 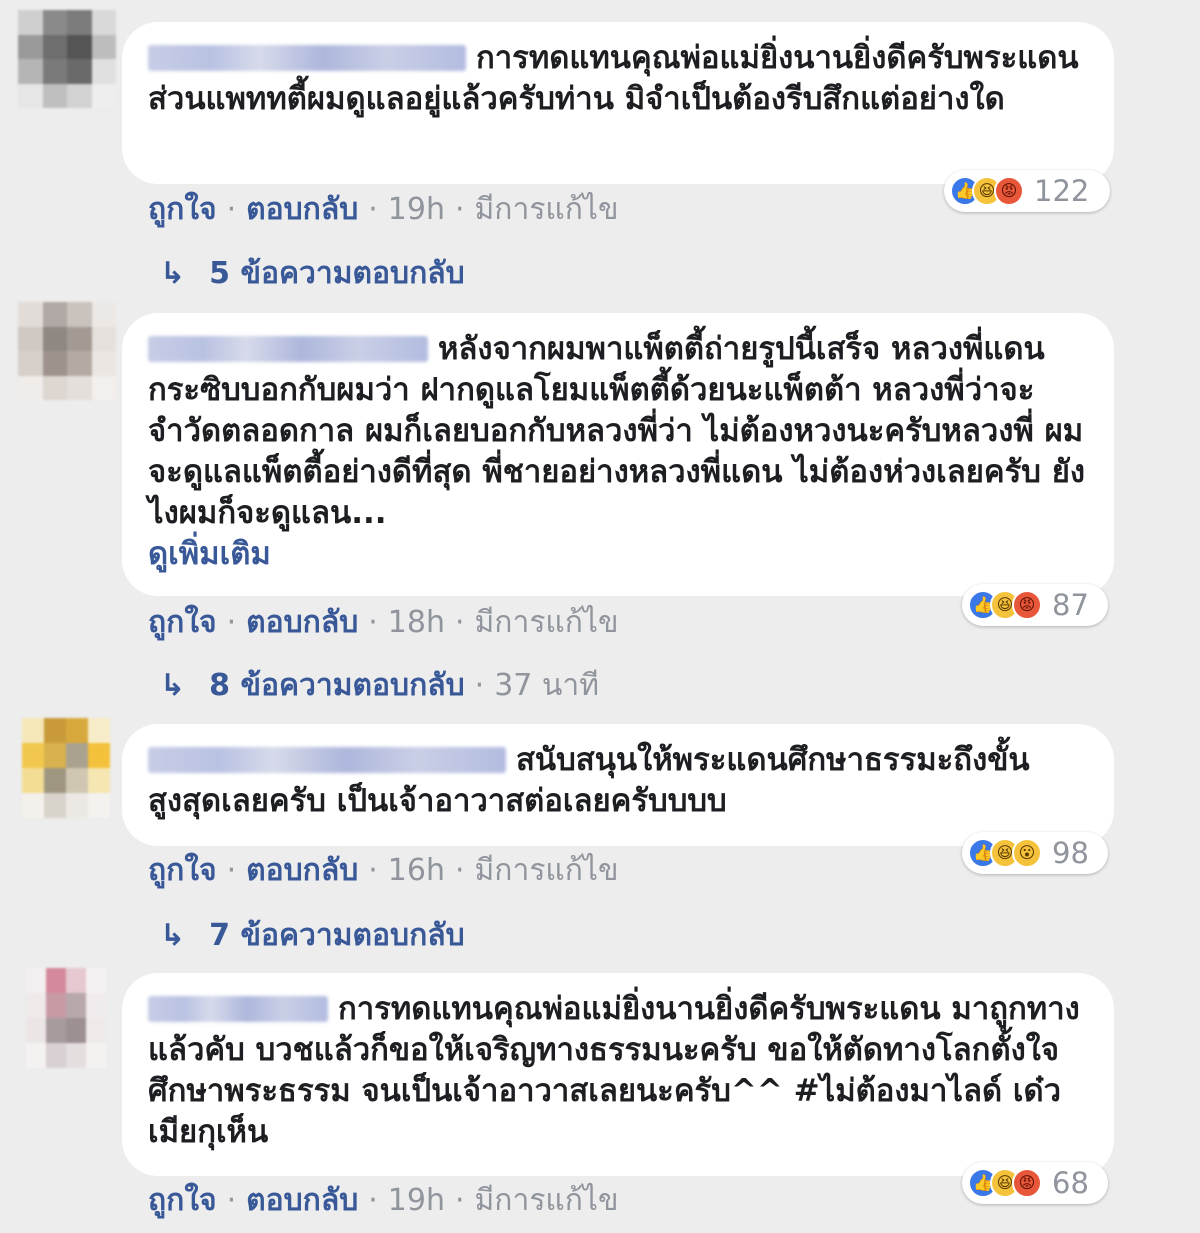 I want to click on replies-count-label: 5 ข้อความตอบกลับ, so click(x=337, y=273).